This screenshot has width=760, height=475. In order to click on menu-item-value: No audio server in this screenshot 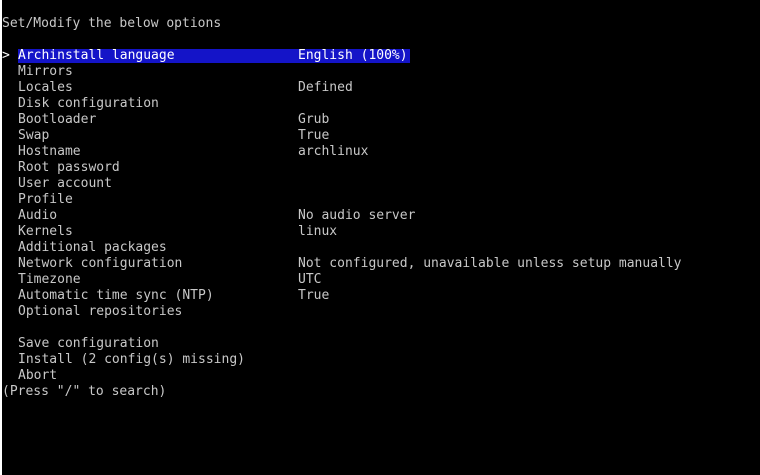, I will do `click(357, 215)`.